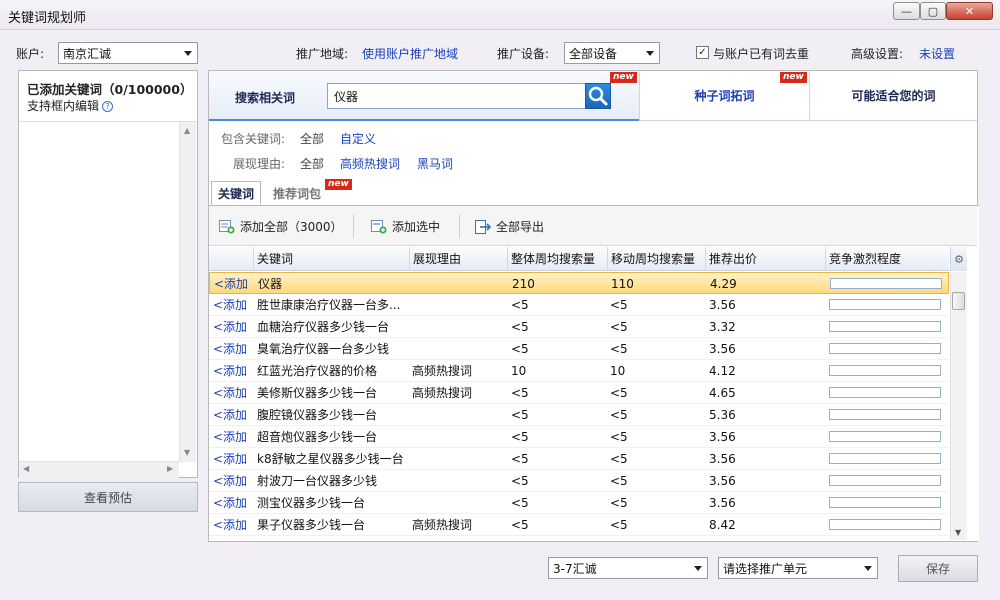  I want to click on table-row: <添加 红蓝光治疗仪器的价格 高频热搜词 10 10 4.12, so click(579, 371).